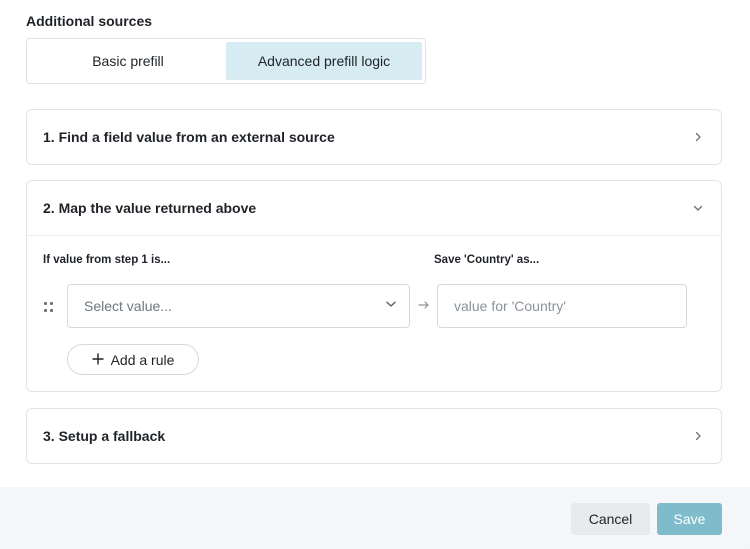  What do you see at coordinates (324, 61) in the screenshot?
I see `tab-advanced-prefill-logic: Advanced prefill logic` at bounding box center [324, 61].